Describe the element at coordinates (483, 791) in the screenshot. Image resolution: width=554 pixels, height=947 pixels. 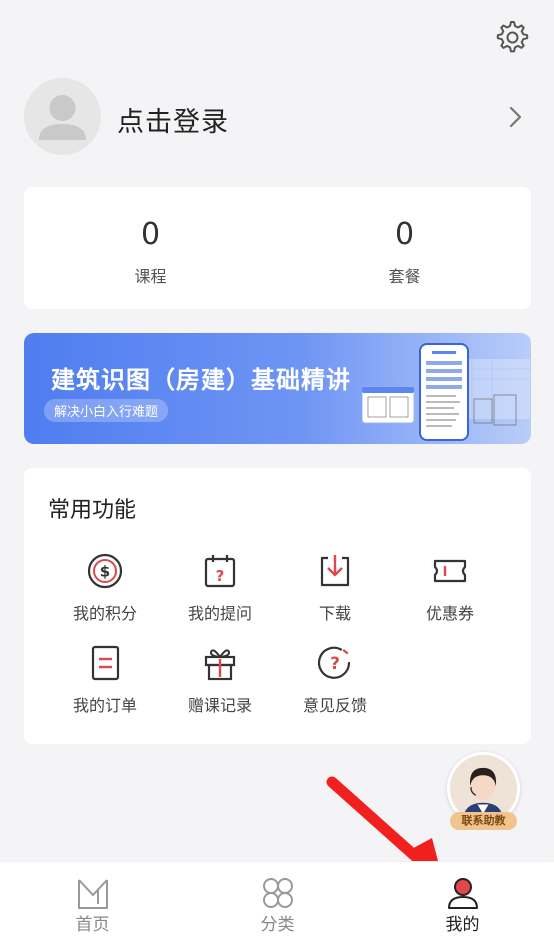
I see `contact-assistant-button: 联系助教` at that location.